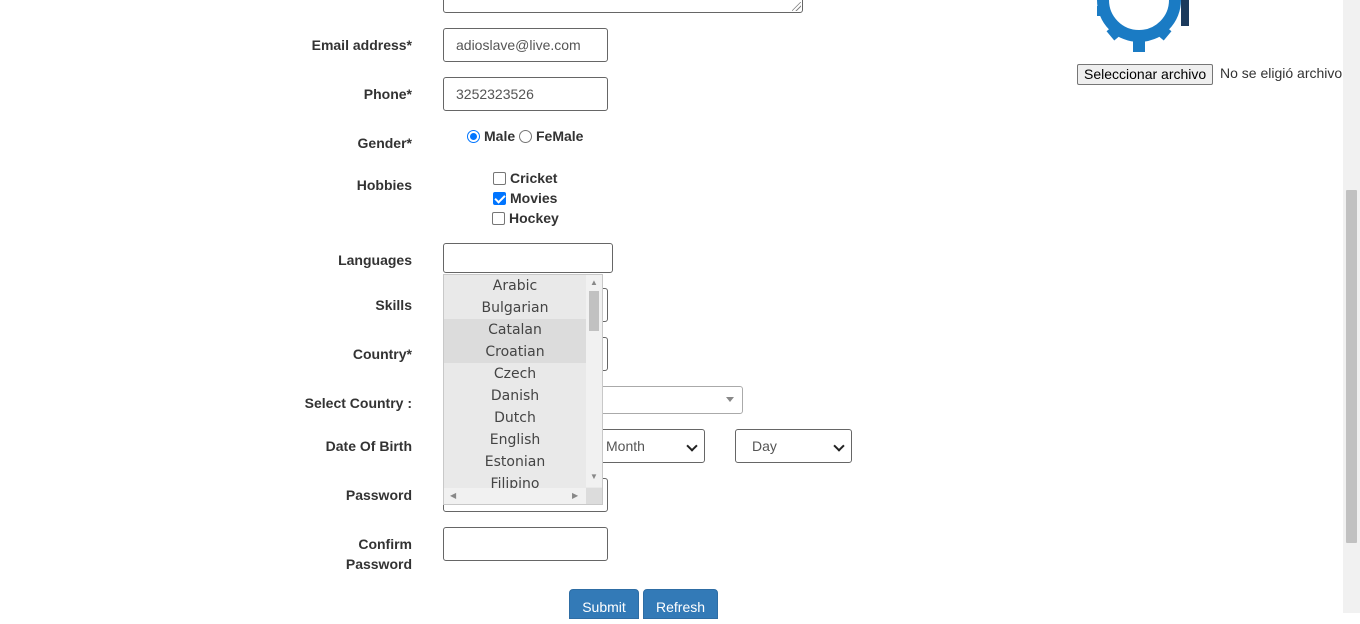 The width and height of the screenshot is (1360, 624). What do you see at coordinates (378, 495) in the screenshot?
I see `password-label: Password` at bounding box center [378, 495].